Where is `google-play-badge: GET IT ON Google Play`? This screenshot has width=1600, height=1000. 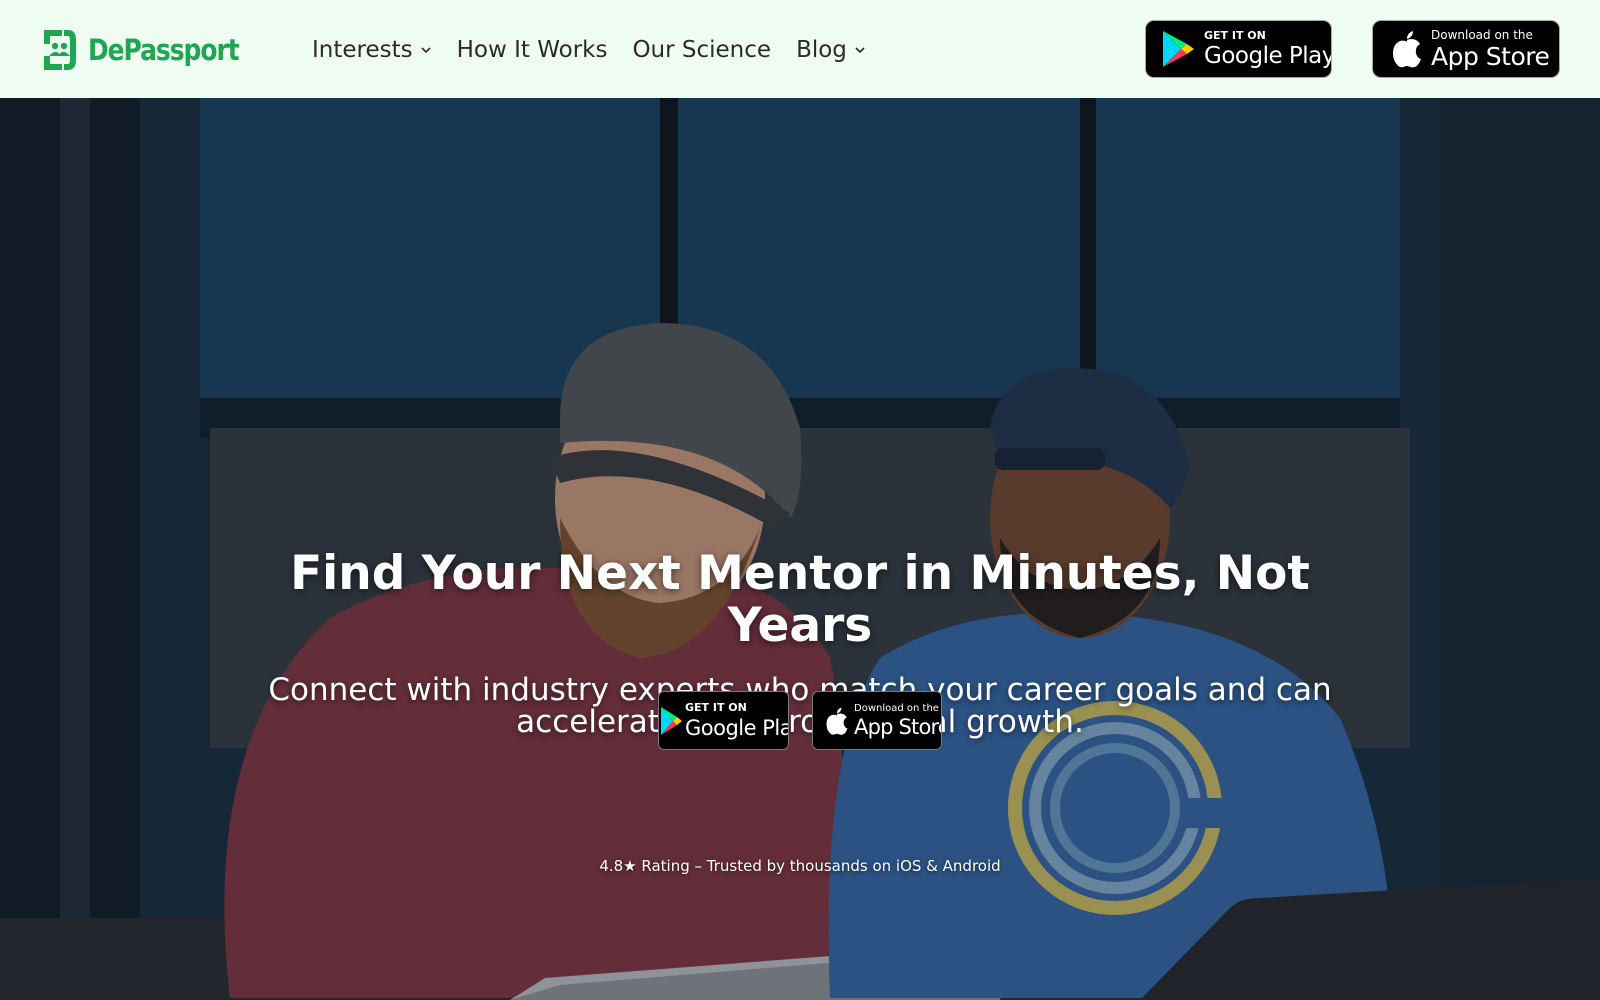
google-play-badge: GET IT ON Google Play is located at coordinates (1238, 49).